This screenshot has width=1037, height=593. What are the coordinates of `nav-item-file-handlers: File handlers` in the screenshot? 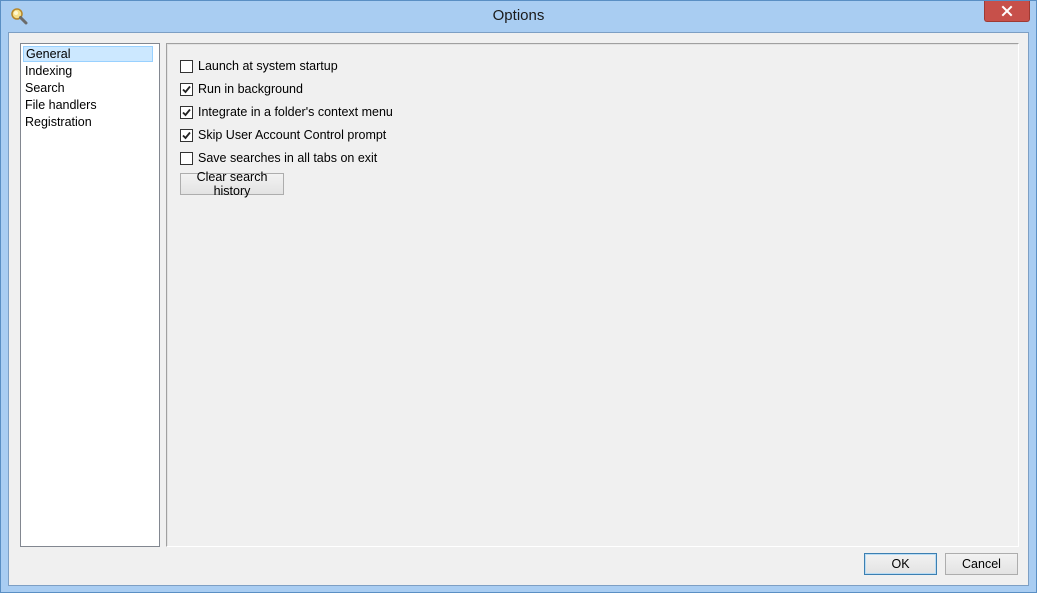 It's located at (88, 105).